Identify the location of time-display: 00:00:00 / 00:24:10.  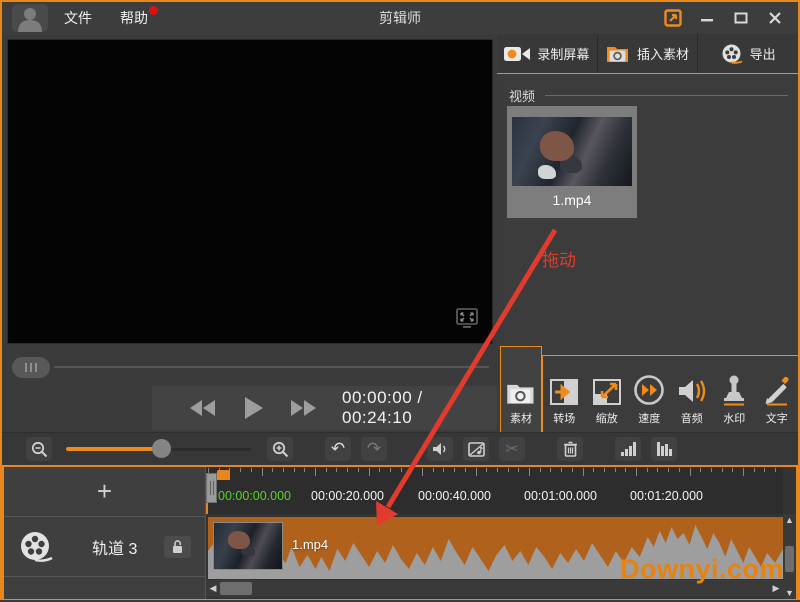
(382, 407).